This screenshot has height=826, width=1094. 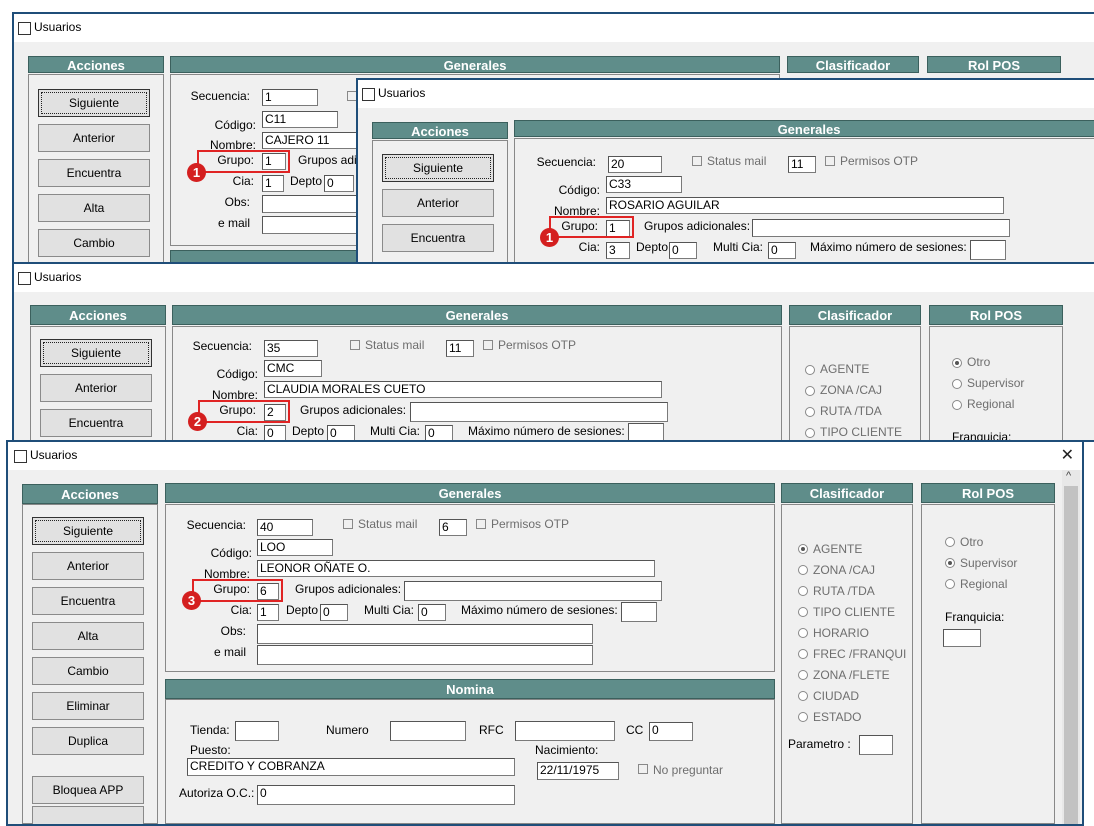 I want to click on parametro-field, so click(x=876, y=745).